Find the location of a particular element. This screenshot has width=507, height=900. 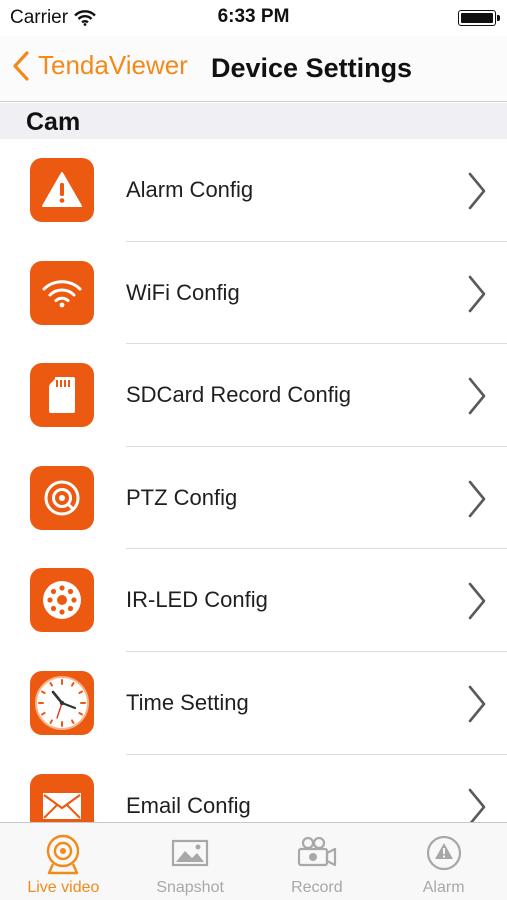

tab-label: Record is located at coordinates (317, 887).